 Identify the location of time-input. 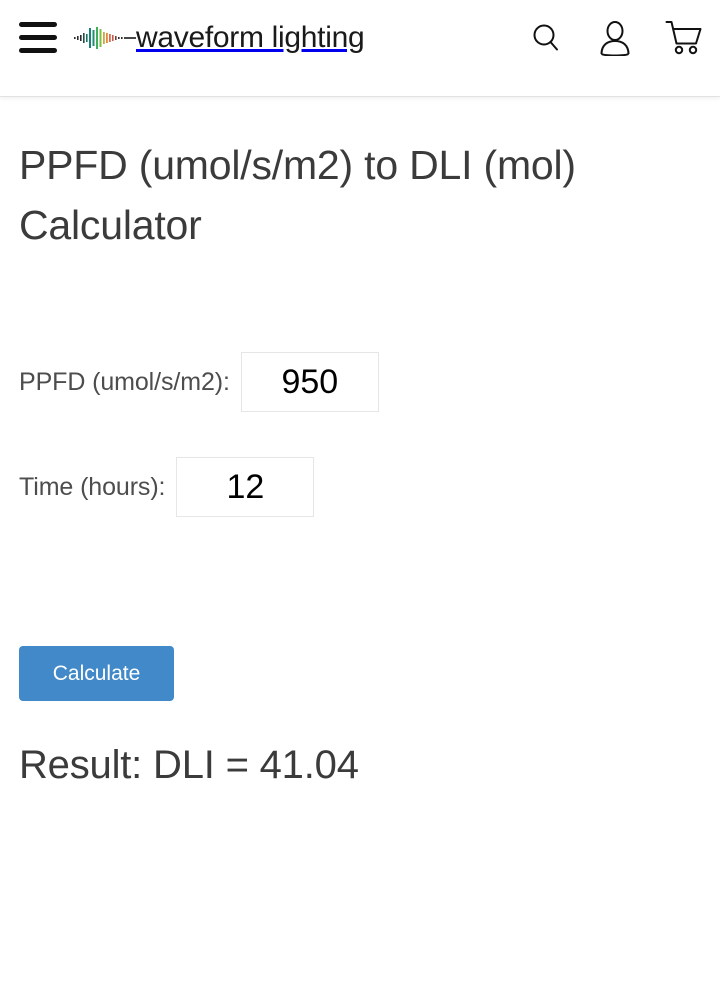
(245, 487).